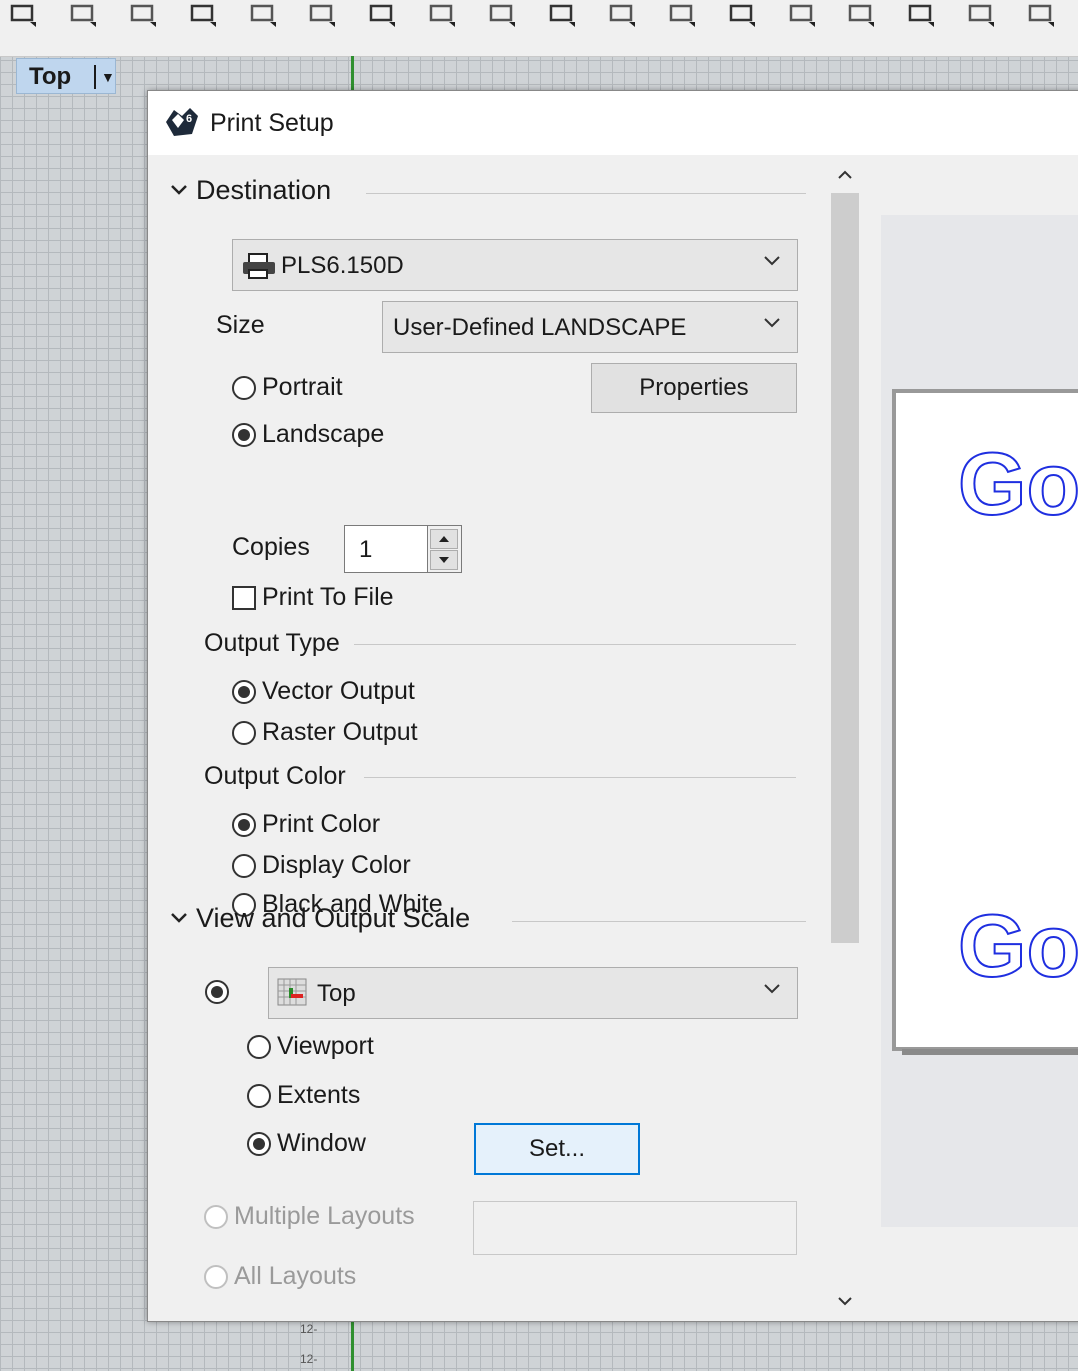 This screenshot has width=1078, height=1371. I want to click on viewport-title-tab: Top ▼, so click(66, 76).